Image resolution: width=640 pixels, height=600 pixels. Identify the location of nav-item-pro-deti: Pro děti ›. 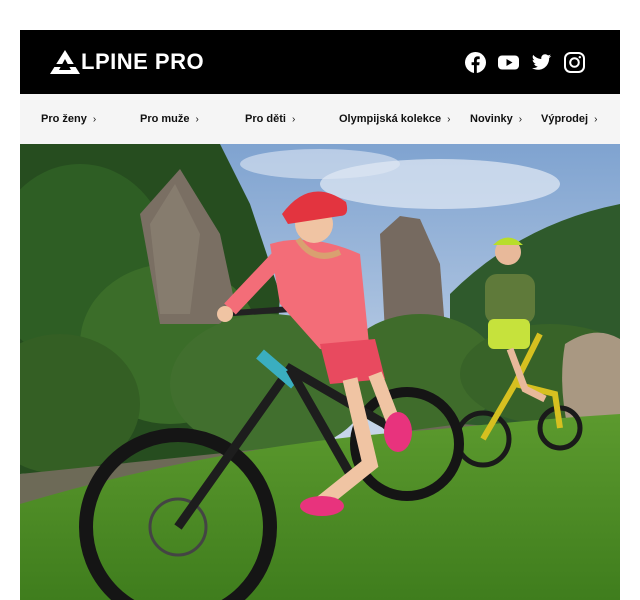
(292, 119).